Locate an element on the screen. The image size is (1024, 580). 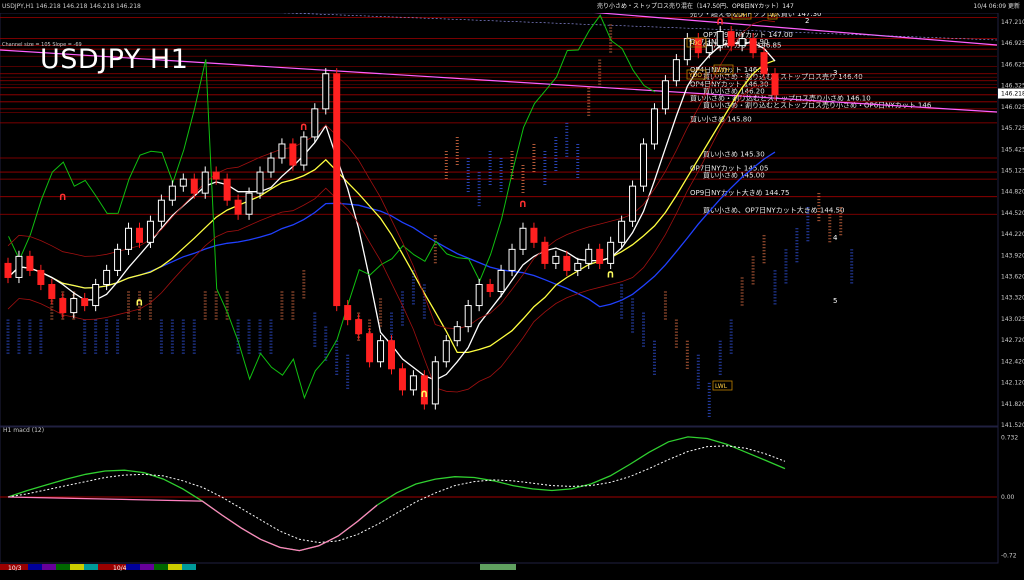
box-label: YDO is located at coordinates (695, 75).